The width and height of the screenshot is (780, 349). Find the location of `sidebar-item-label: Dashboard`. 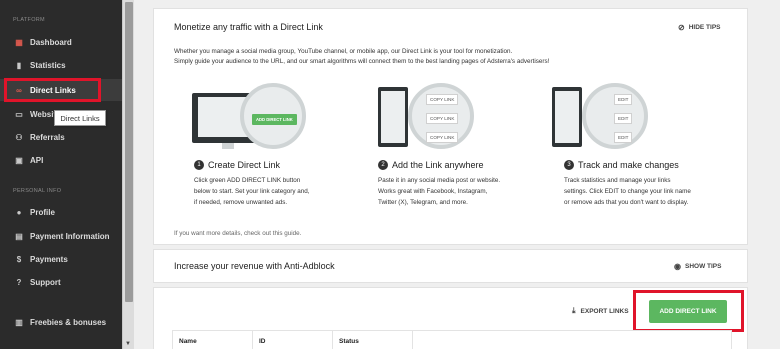

sidebar-item-label: Dashboard is located at coordinates (51, 42).